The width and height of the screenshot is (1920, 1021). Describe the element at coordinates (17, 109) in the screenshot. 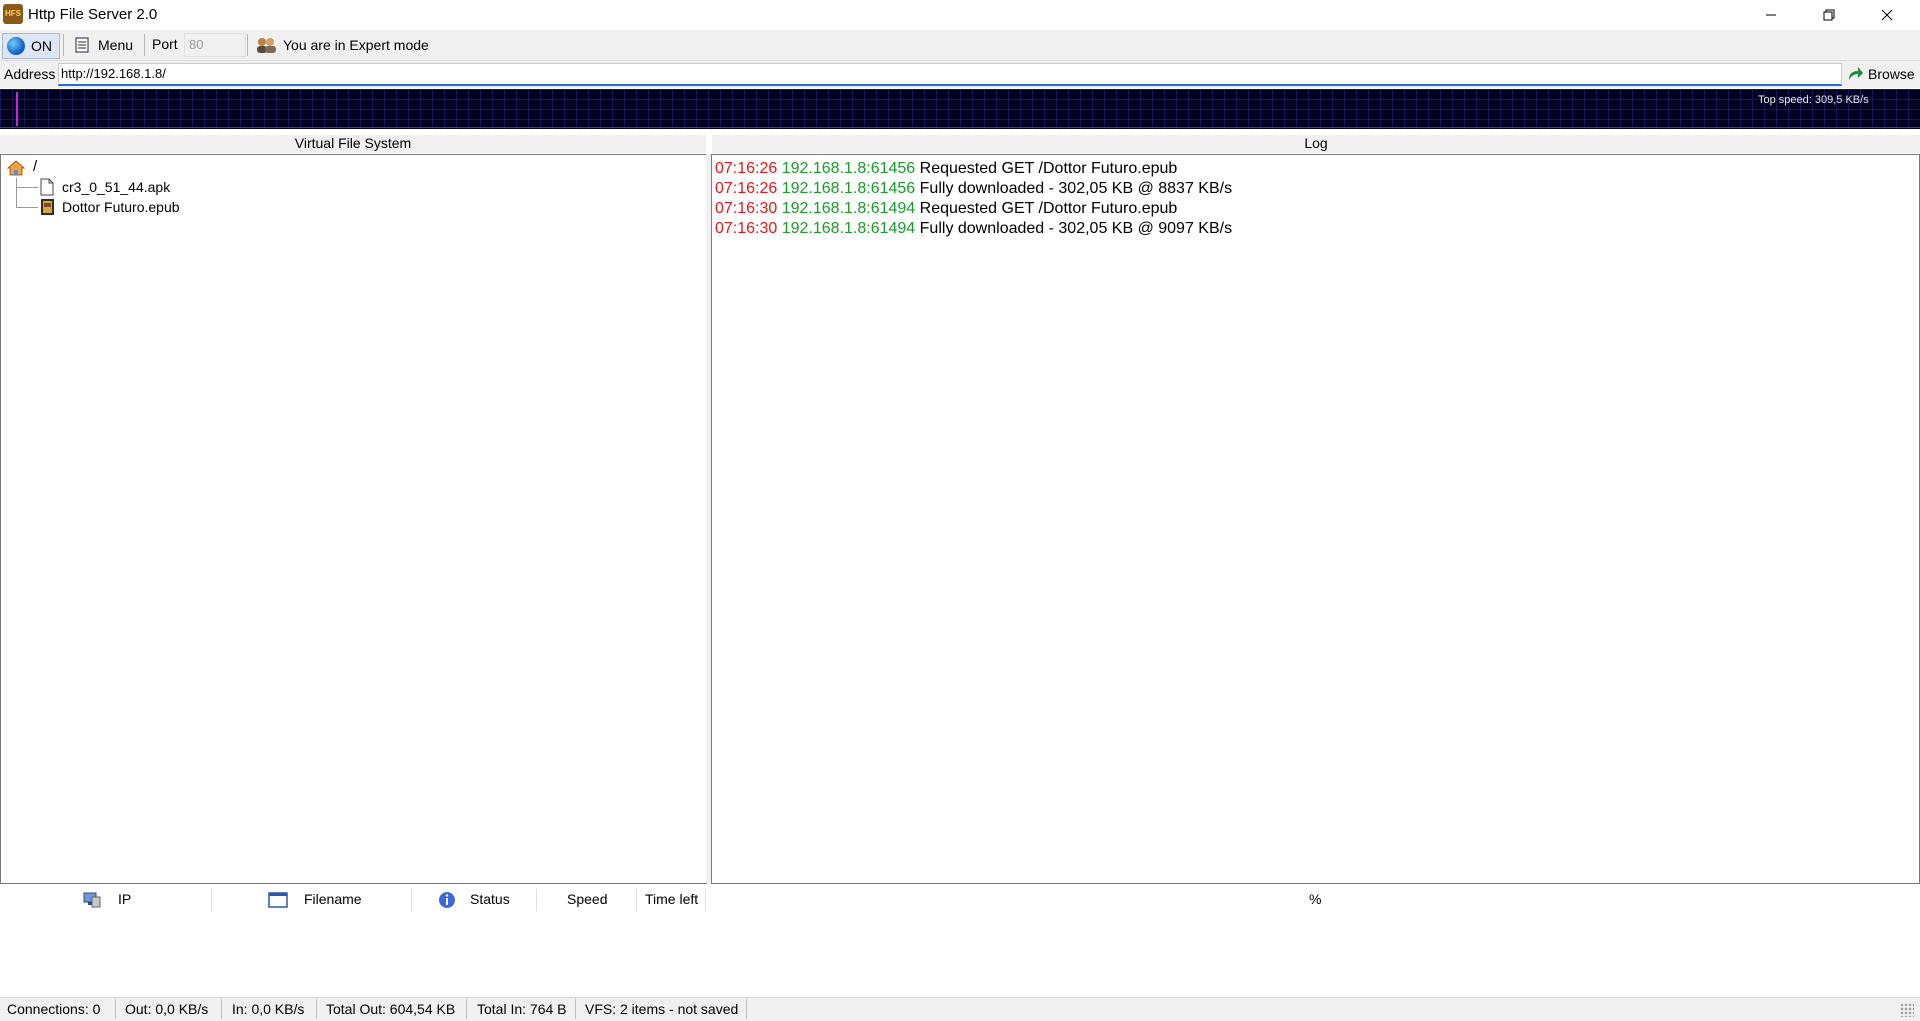

I see `graph-spike` at that location.